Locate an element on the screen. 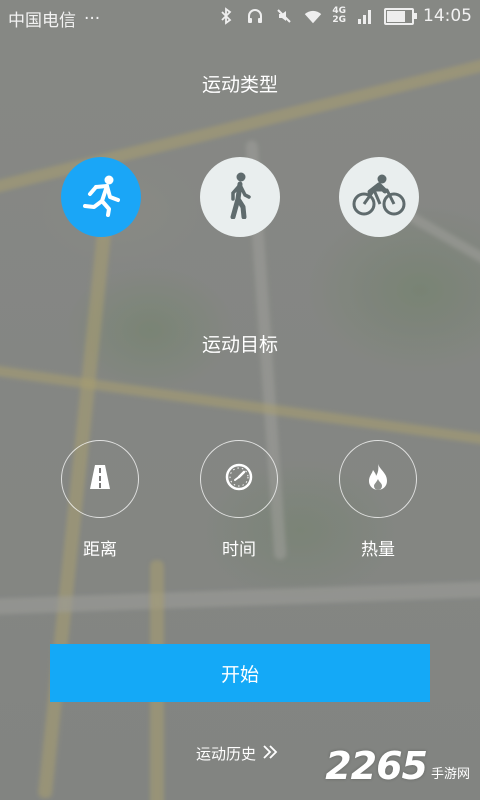 The width and height of the screenshot is (480, 800). bluetooth-icon is located at coordinates (226, 16).